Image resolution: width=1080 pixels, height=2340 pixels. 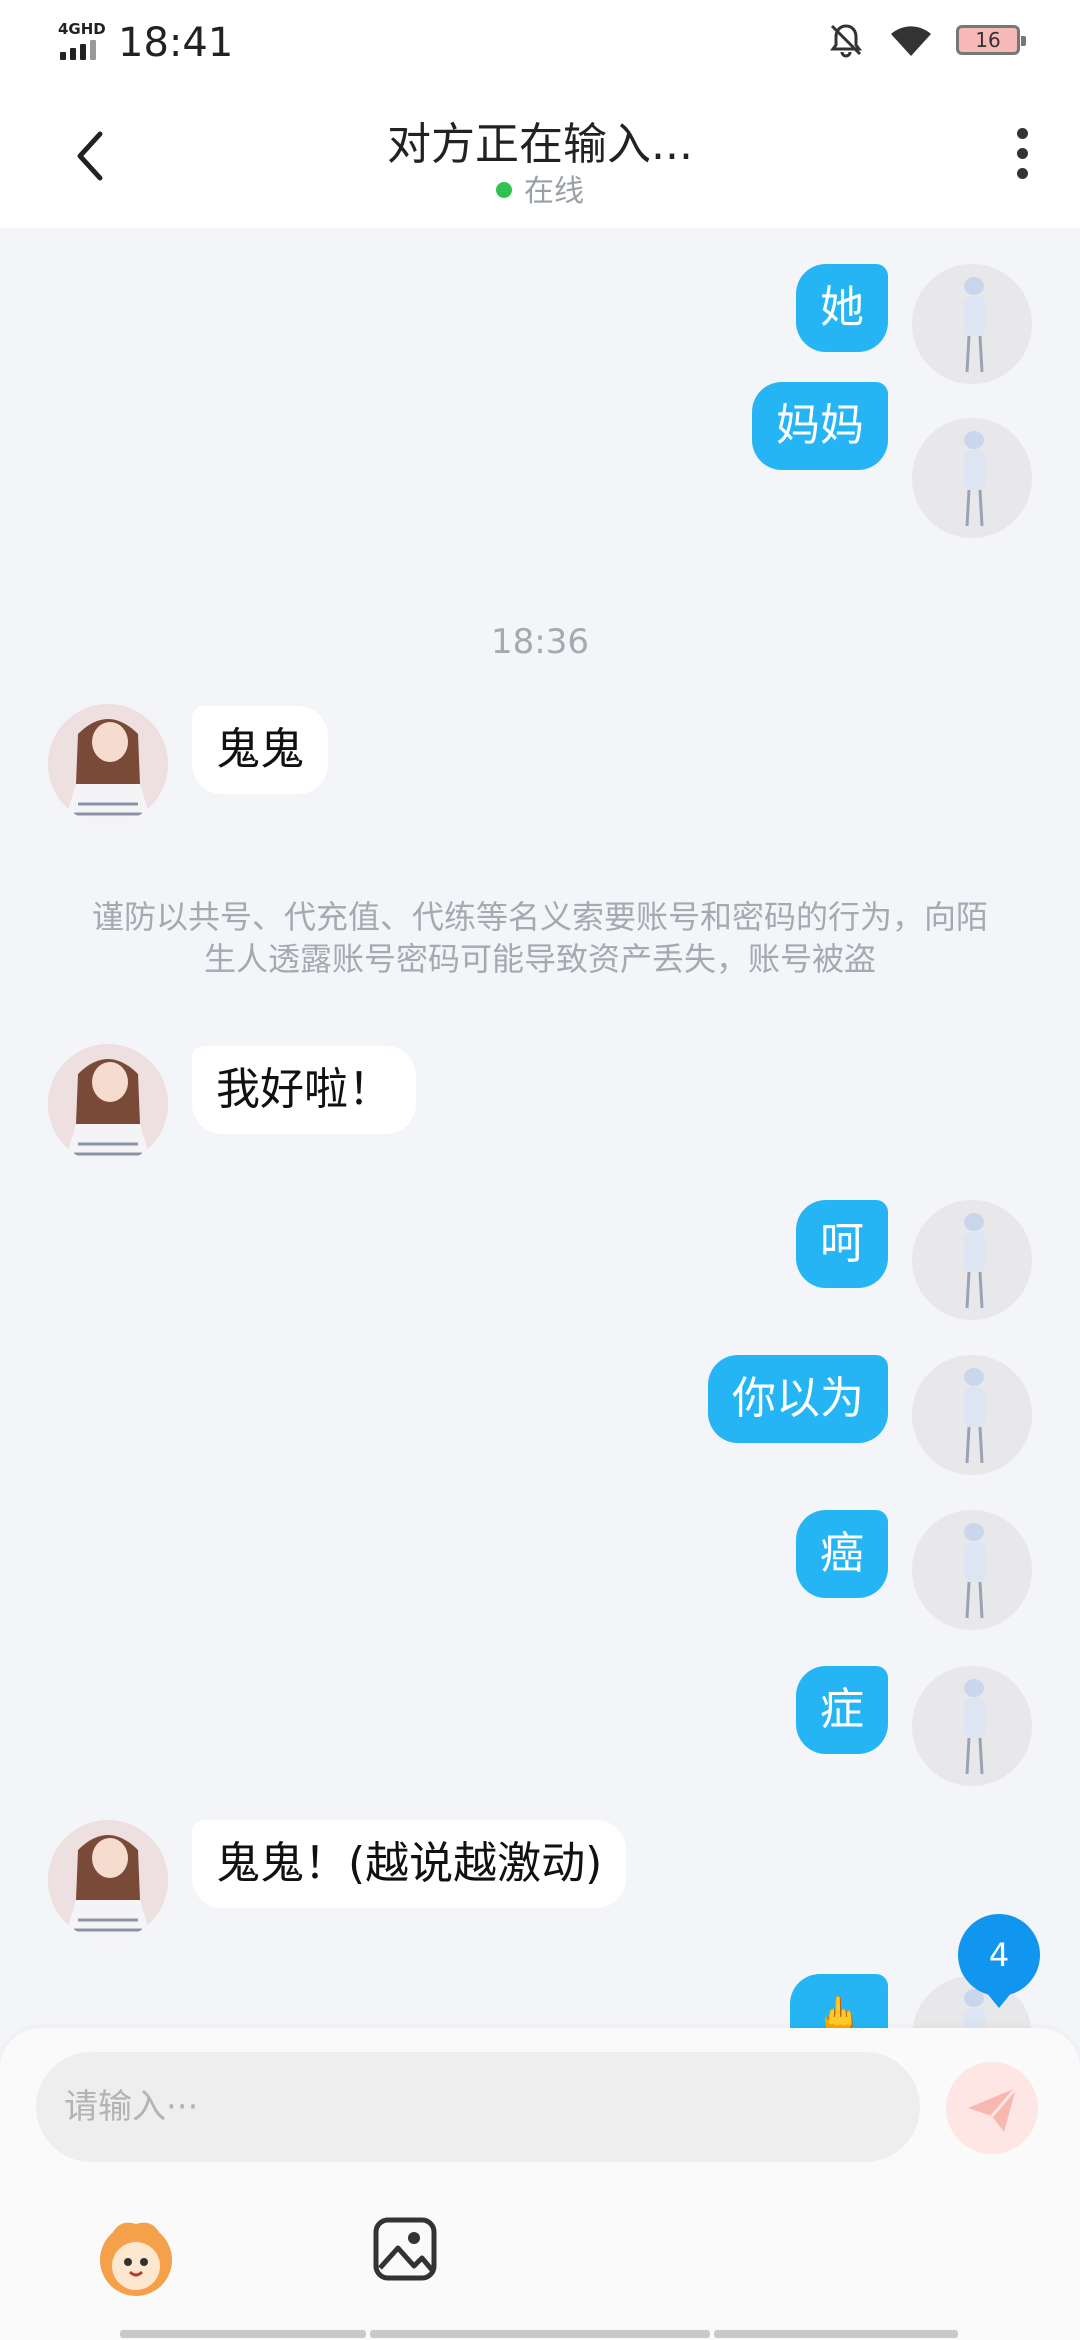 I want to click on unread-count-badge: 4, so click(x=999, y=1961).